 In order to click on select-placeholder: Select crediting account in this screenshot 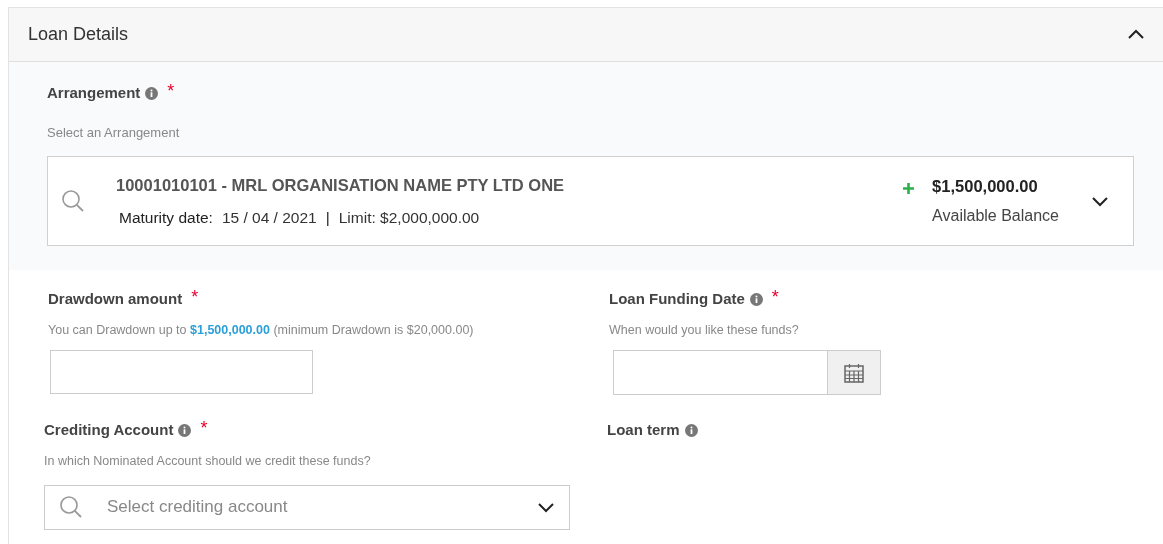, I will do `click(198, 507)`.